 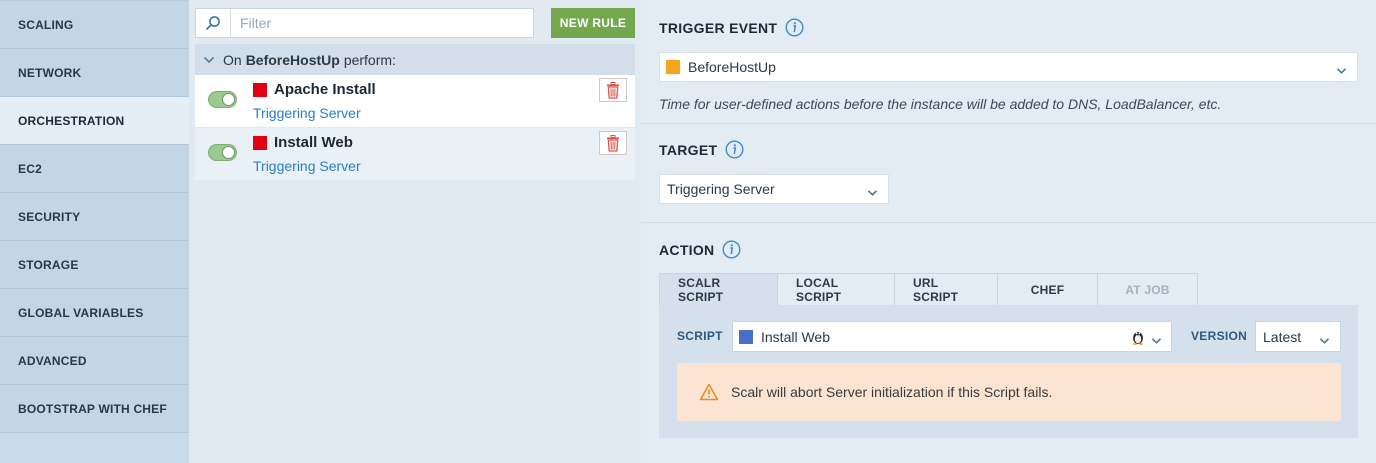 What do you see at coordinates (593, 23) in the screenshot?
I see `new-rule-button: NEW RULE` at bounding box center [593, 23].